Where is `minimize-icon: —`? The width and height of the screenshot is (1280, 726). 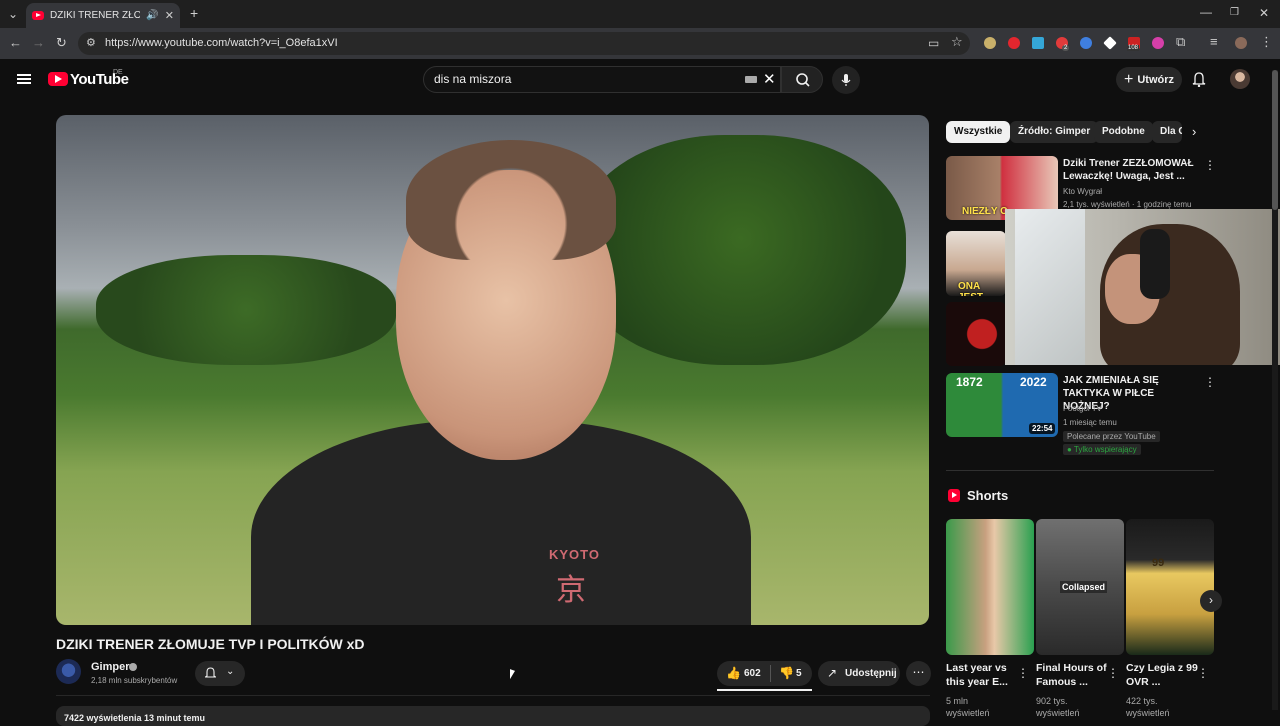
minimize-icon: — is located at coordinates (1206, 12).